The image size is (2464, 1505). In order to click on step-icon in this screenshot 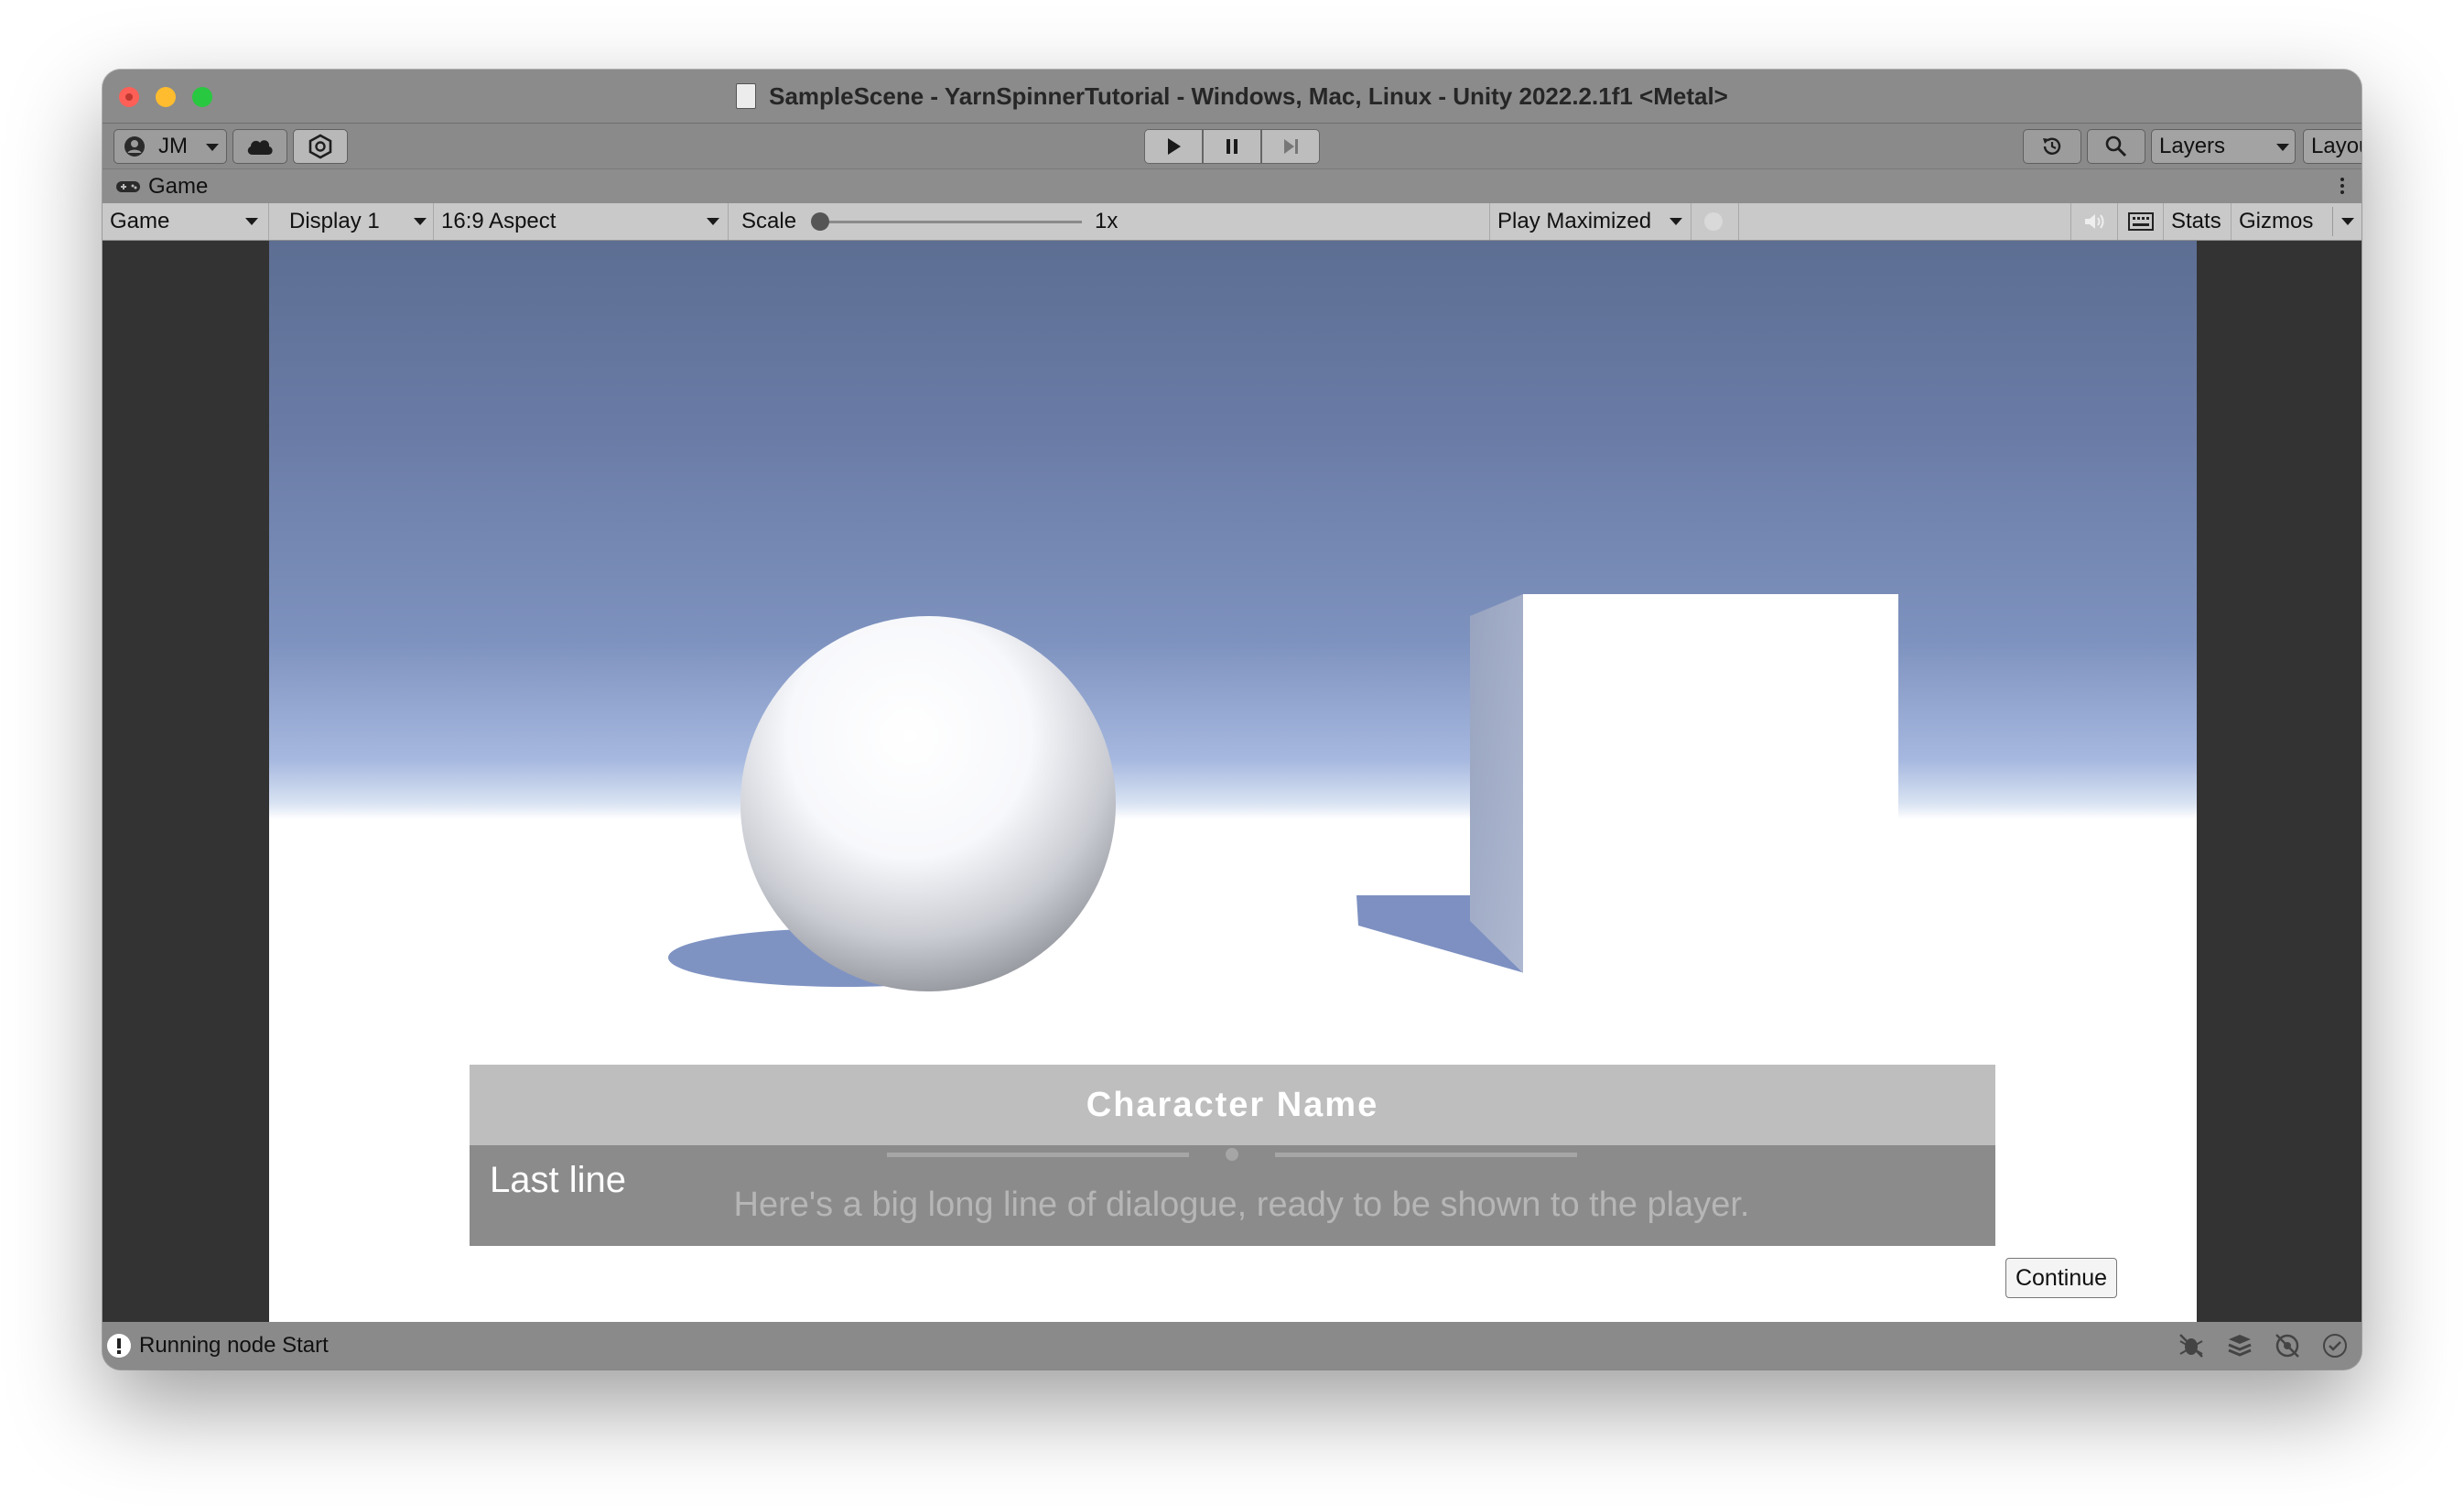, I will do `click(1291, 146)`.